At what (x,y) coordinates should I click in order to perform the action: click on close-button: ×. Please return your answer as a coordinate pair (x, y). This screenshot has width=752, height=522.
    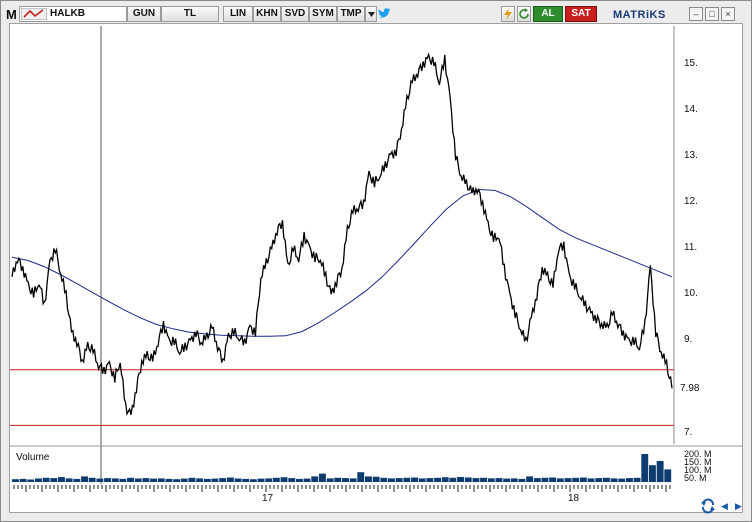
    Looking at the image, I should click on (728, 14).